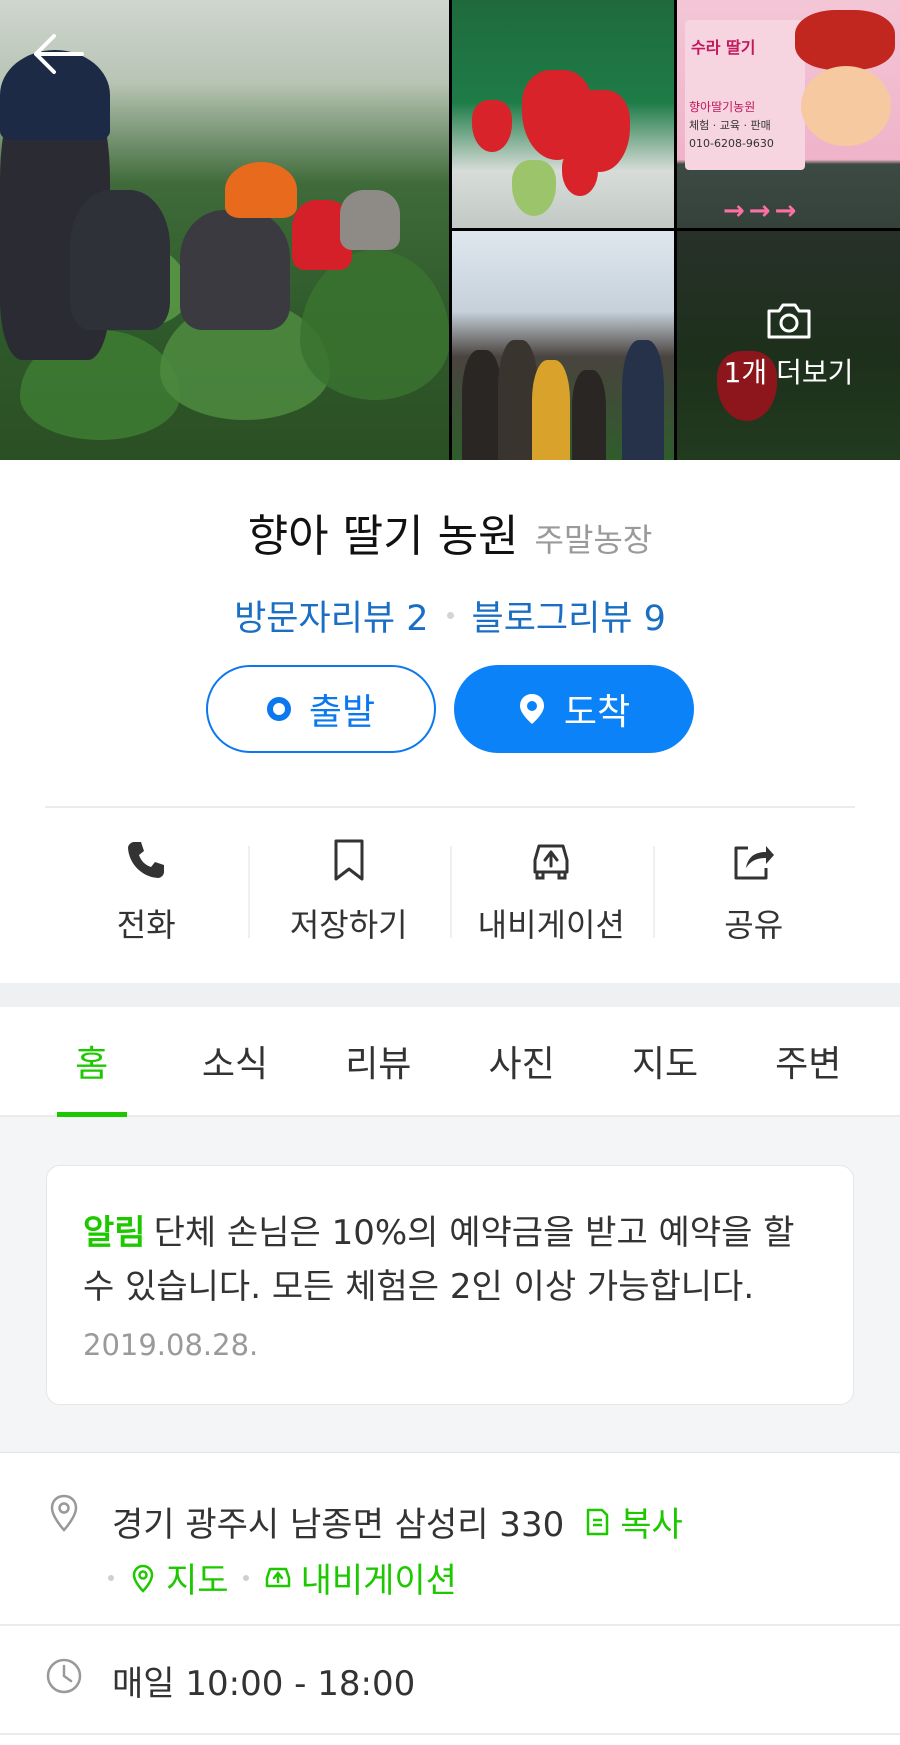 Image resolution: width=900 pixels, height=1745 pixels. I want to click on tab-news: 소식, so click(235, 1061).